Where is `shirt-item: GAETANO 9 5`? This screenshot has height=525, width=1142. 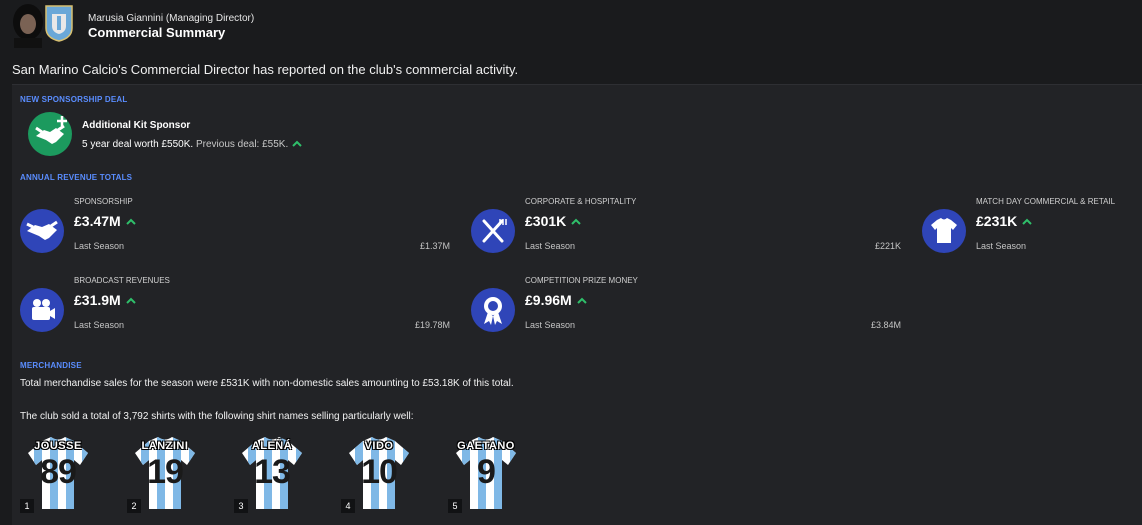 shirt-item: GAETANO 9 5 is located at coordinates (486, 473).